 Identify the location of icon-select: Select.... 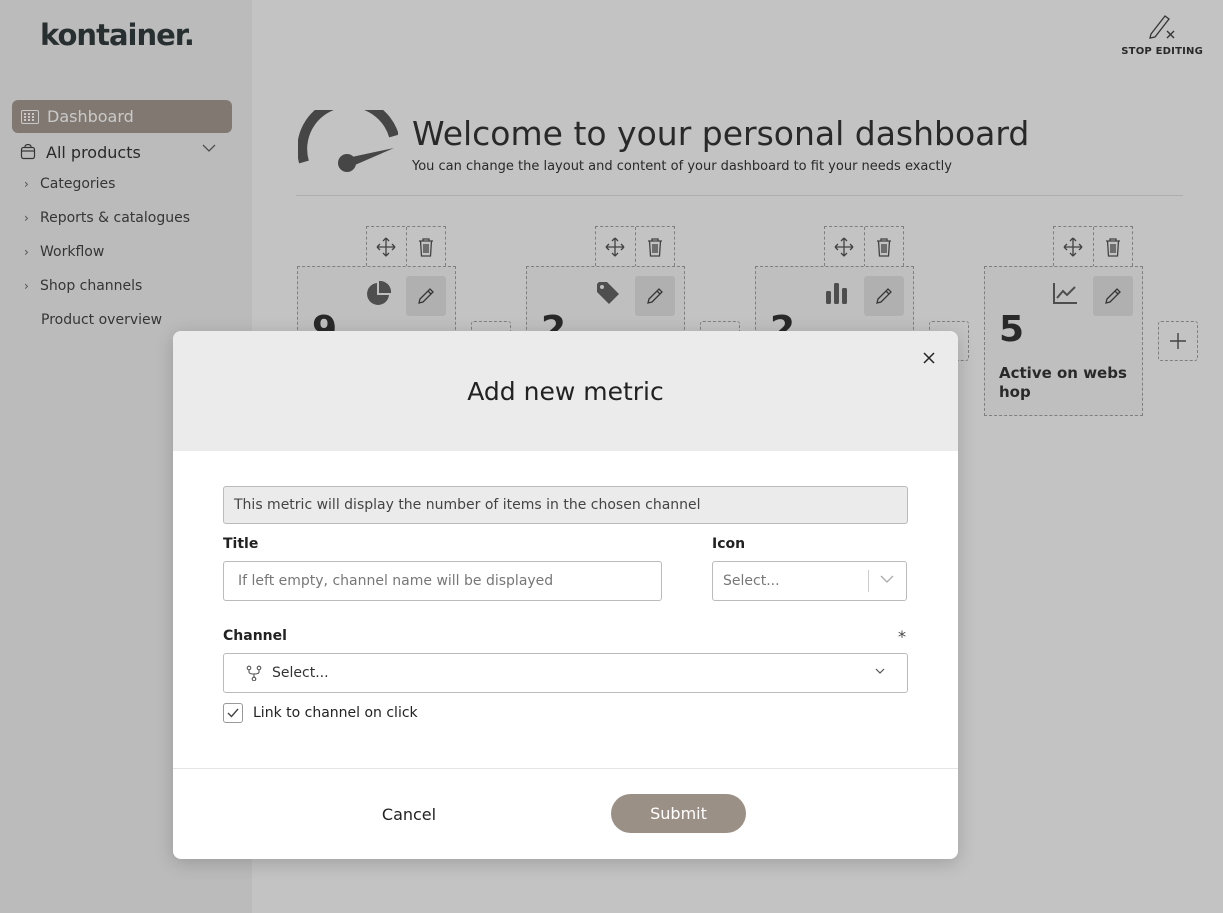
(809, 581).